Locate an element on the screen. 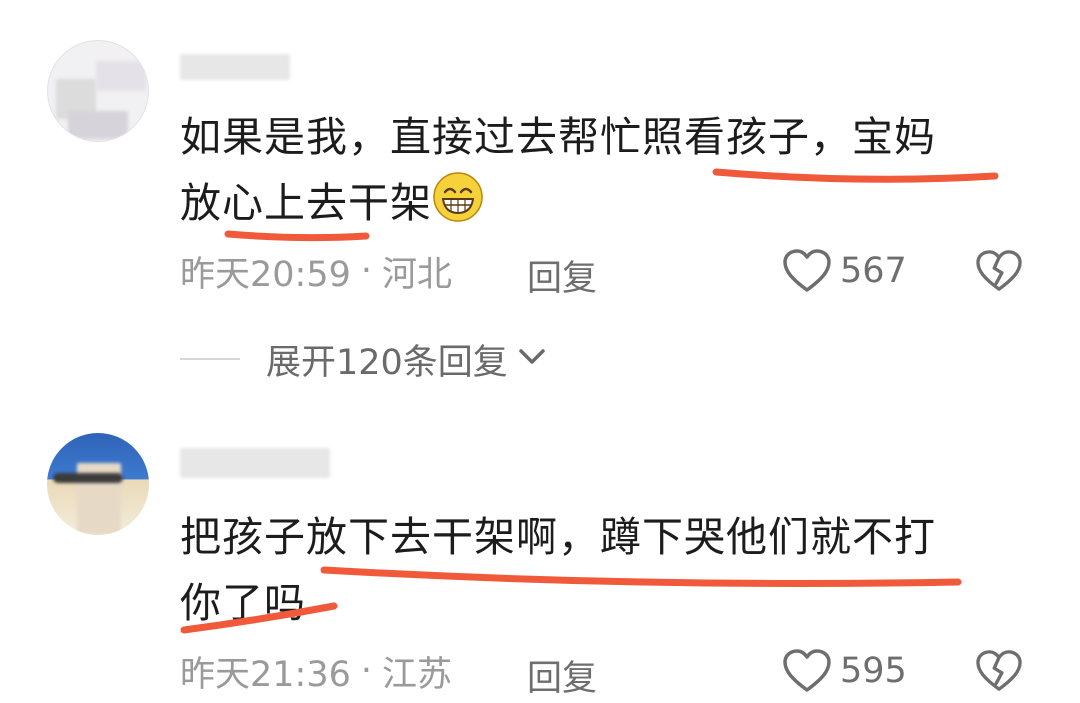  comment-location: 河北 is located at coordinates (417, 274).